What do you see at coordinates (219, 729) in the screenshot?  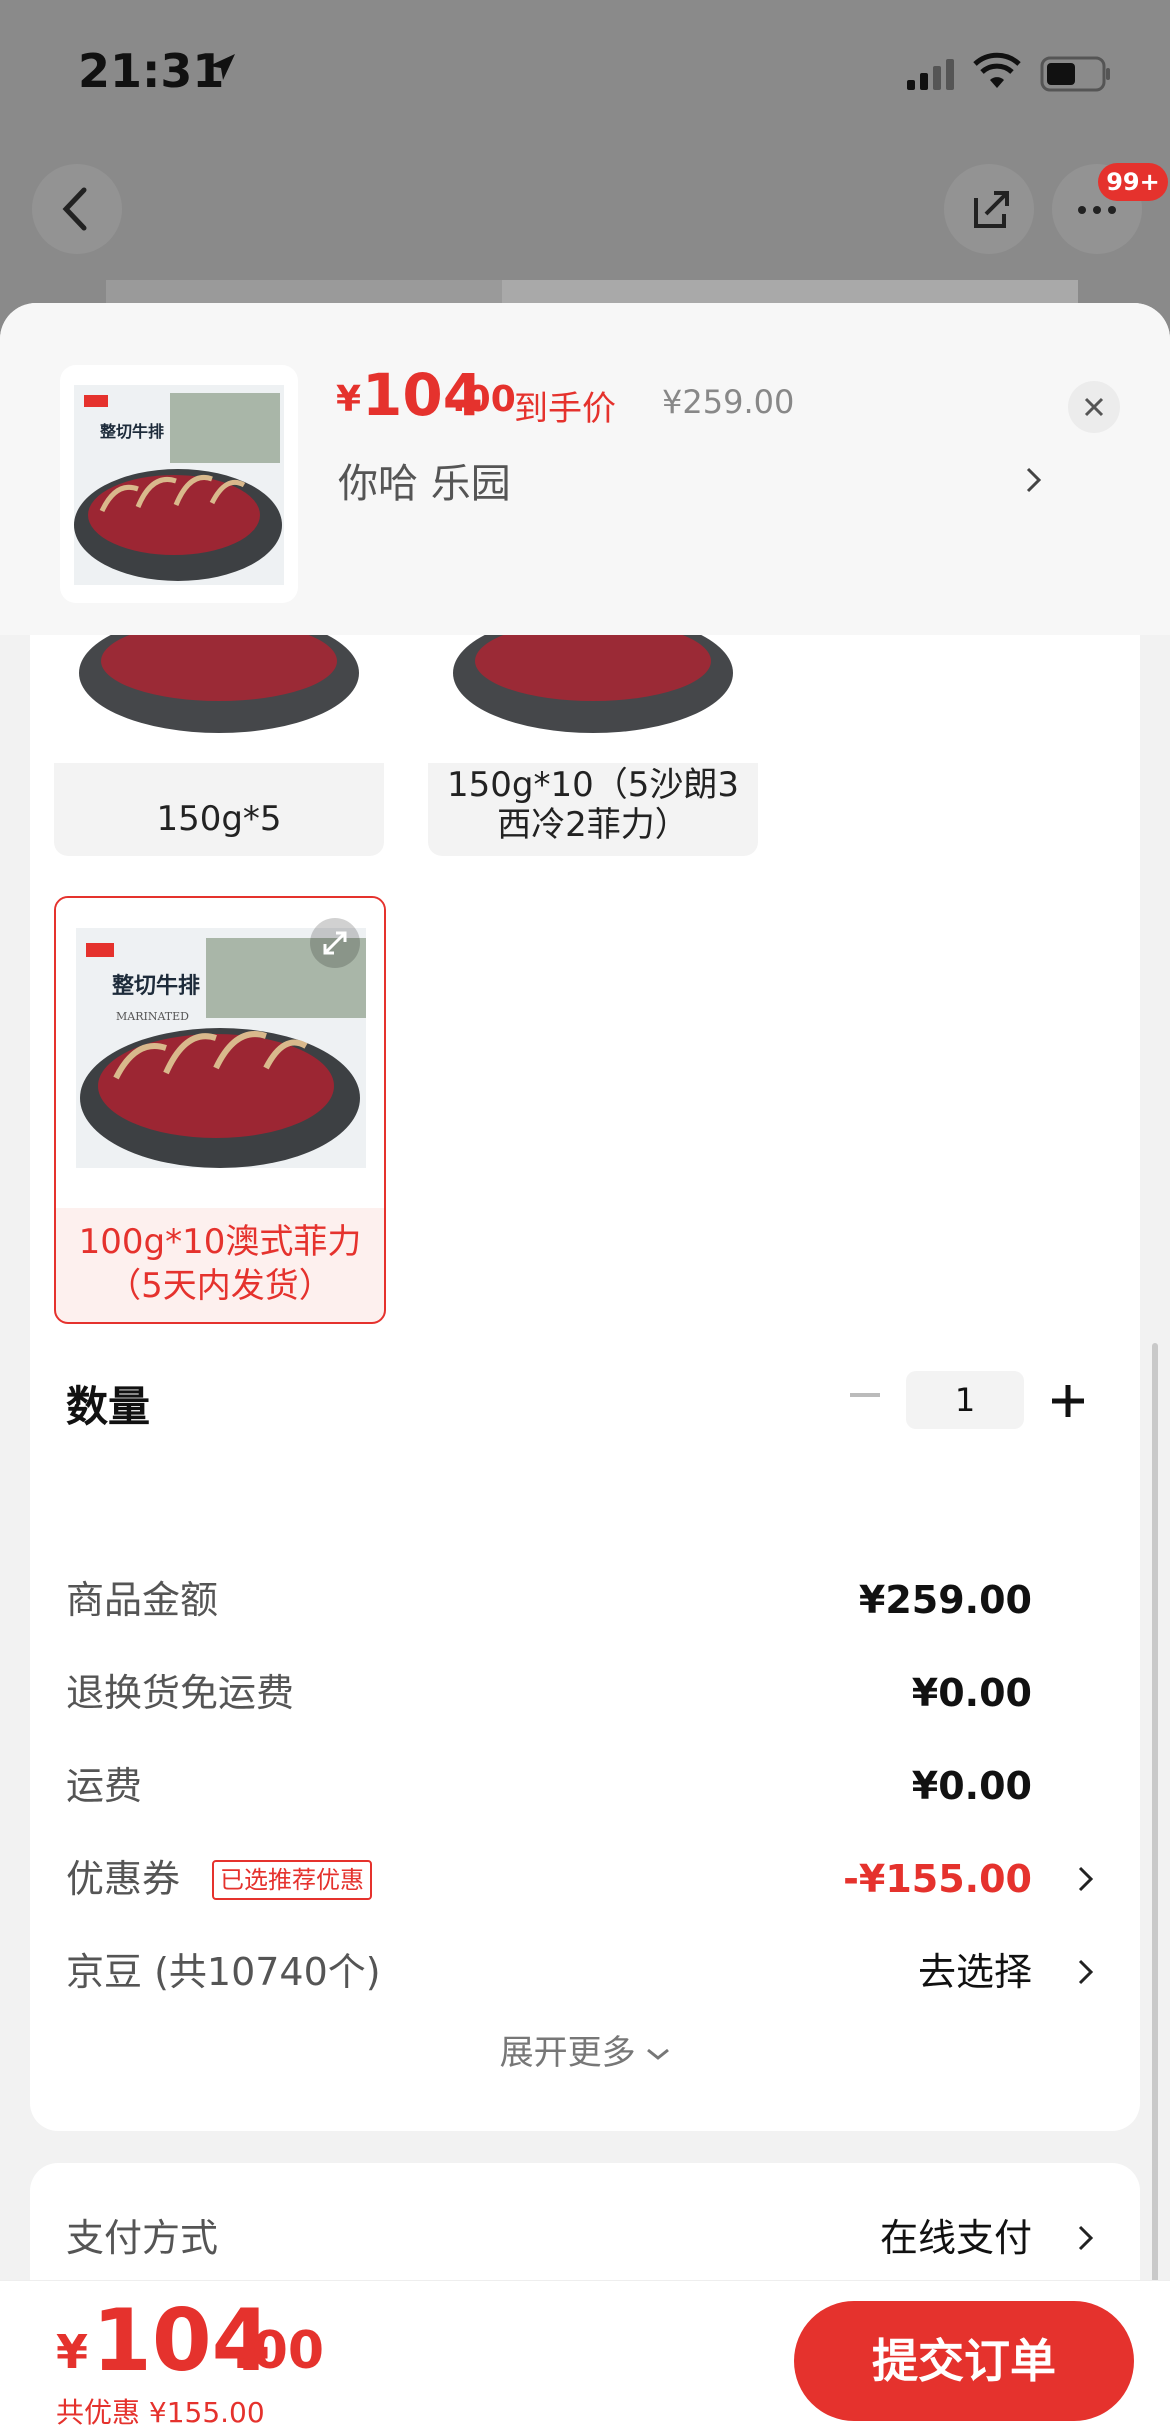 I see `spec-option-150g-5: 150g*5` at bounding box center [219, 729].